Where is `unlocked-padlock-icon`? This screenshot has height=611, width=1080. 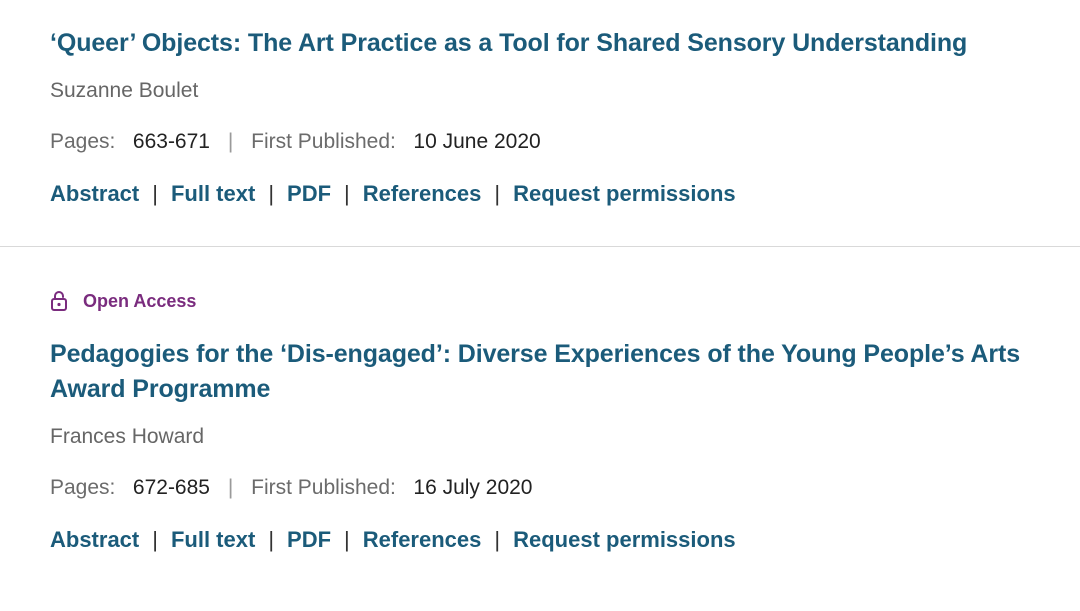
unlocked-padlock-icon is located at coordinates (59, 301).